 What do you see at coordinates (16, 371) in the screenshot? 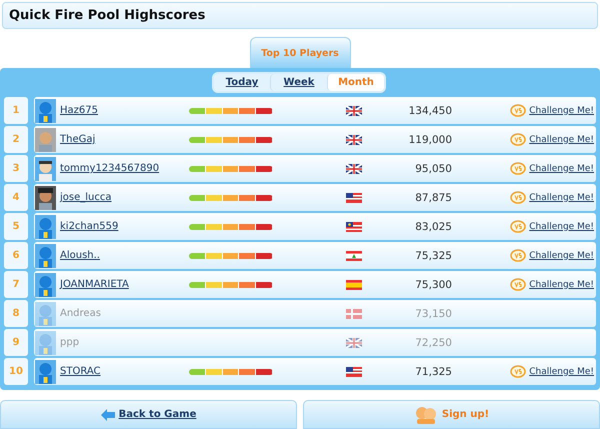
I see `rank-number: 10` at bounding box center [16, 371].